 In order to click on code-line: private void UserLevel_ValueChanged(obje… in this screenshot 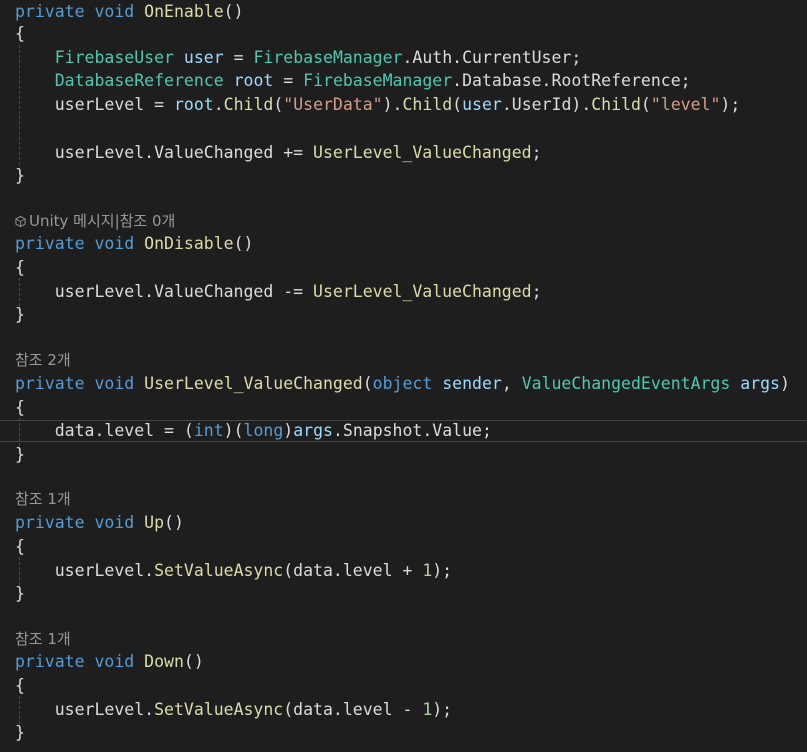, I will do `click(402, 384)`.